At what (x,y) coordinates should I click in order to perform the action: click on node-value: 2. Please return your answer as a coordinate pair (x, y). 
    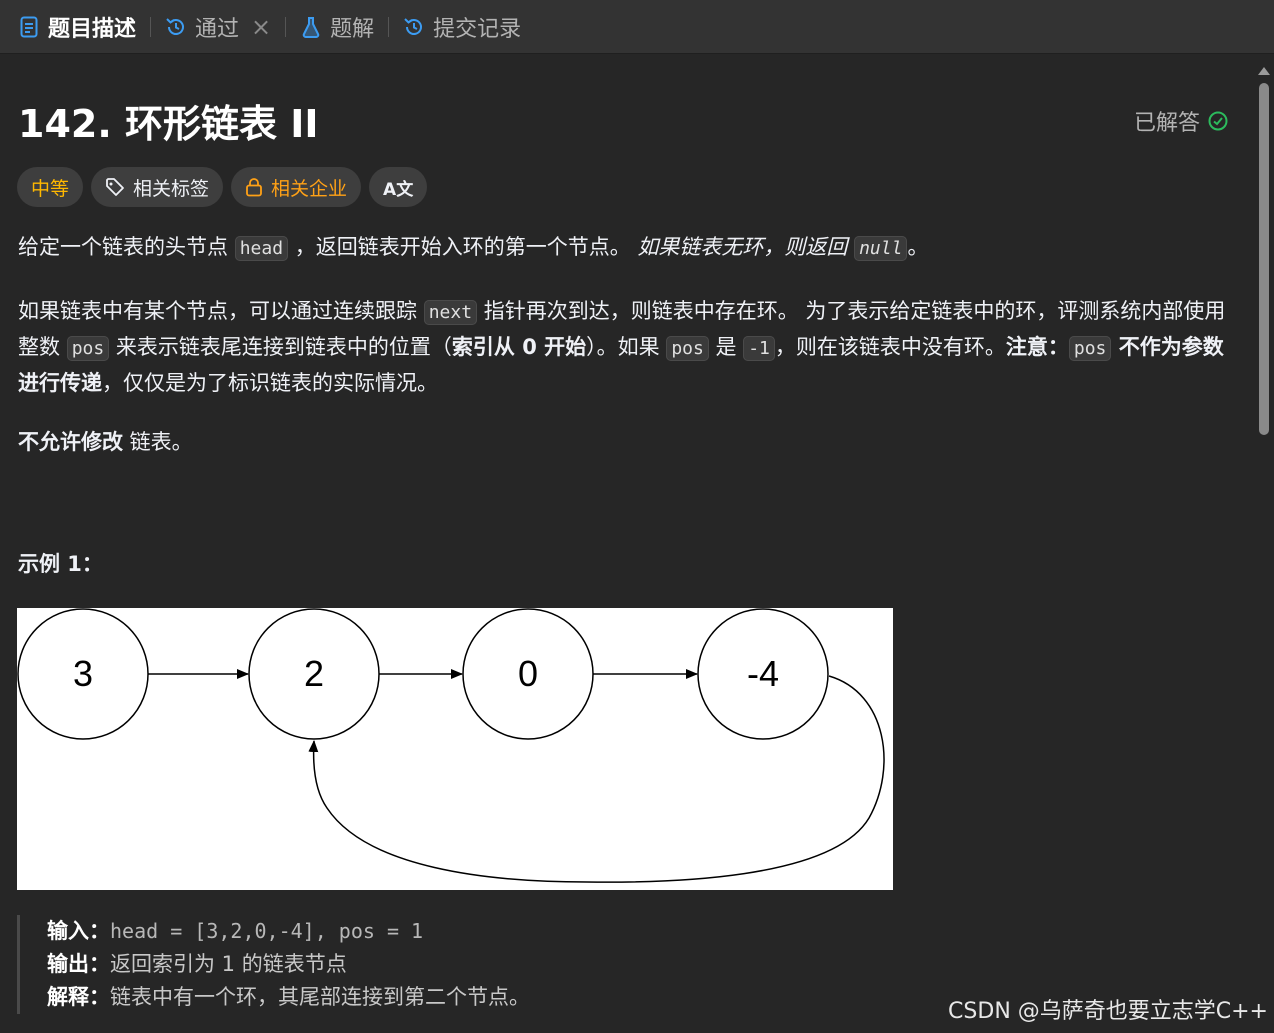
    Looking at the image, I should click on (314, 673).